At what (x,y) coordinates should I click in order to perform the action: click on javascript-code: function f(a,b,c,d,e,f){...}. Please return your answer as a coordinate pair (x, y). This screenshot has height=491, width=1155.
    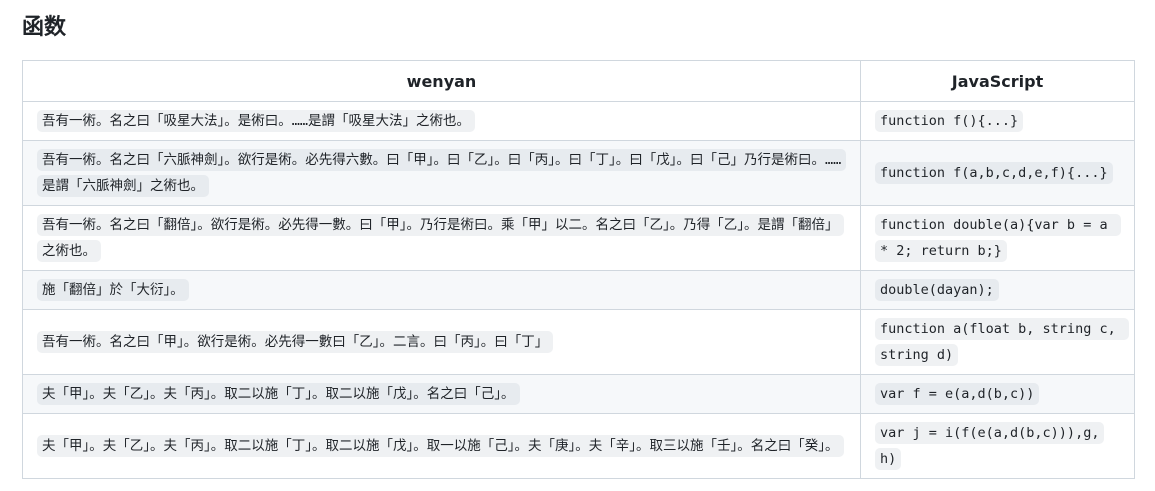
    Looking at the image, I should click on (994, 173).